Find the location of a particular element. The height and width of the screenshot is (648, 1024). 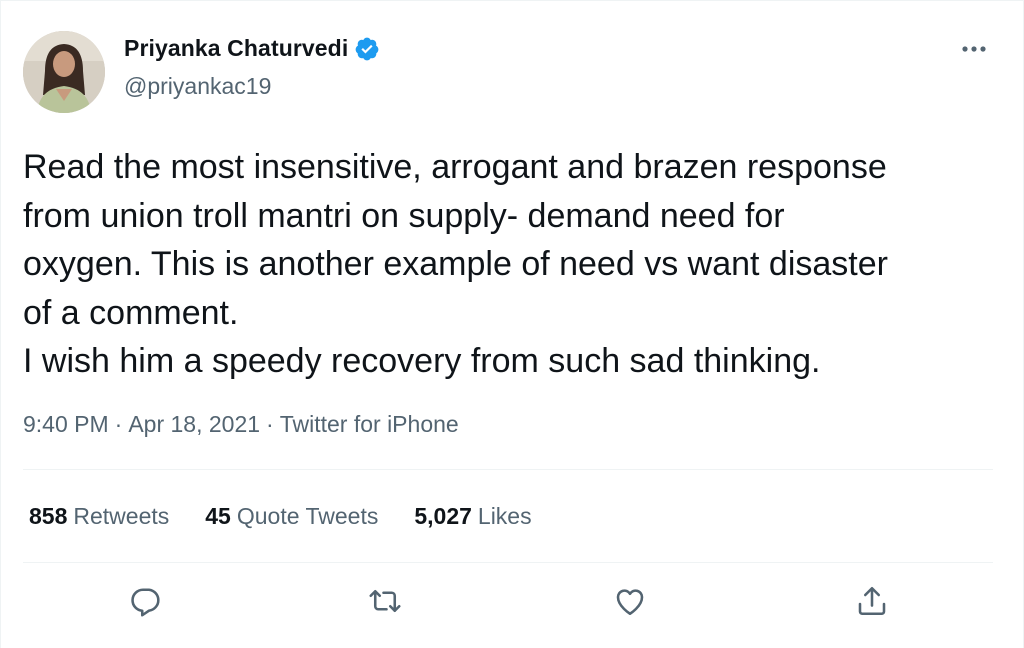

likes-stat: 5,027 Likes is located at coordinates (472, 516).